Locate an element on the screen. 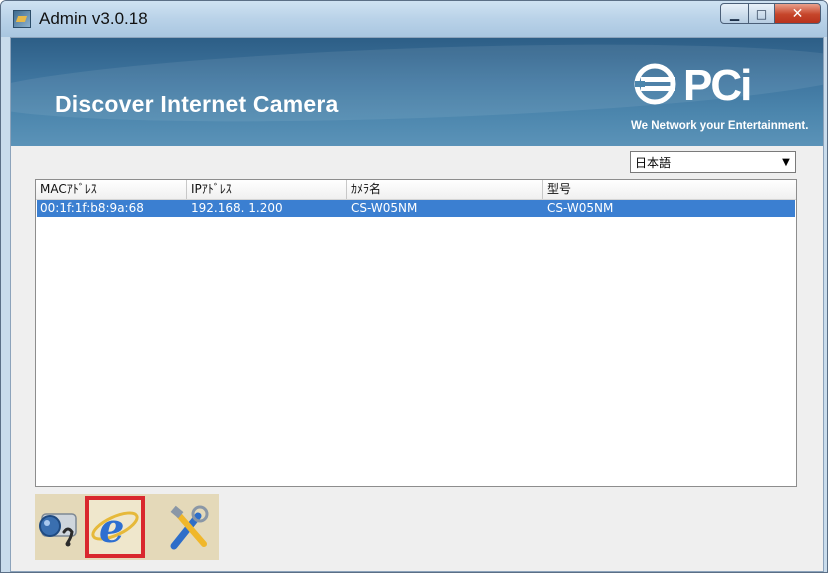 This screenshot has height=573, width=828. window-controls: ▁ □ ✕ is located at coordinates (770, 14).